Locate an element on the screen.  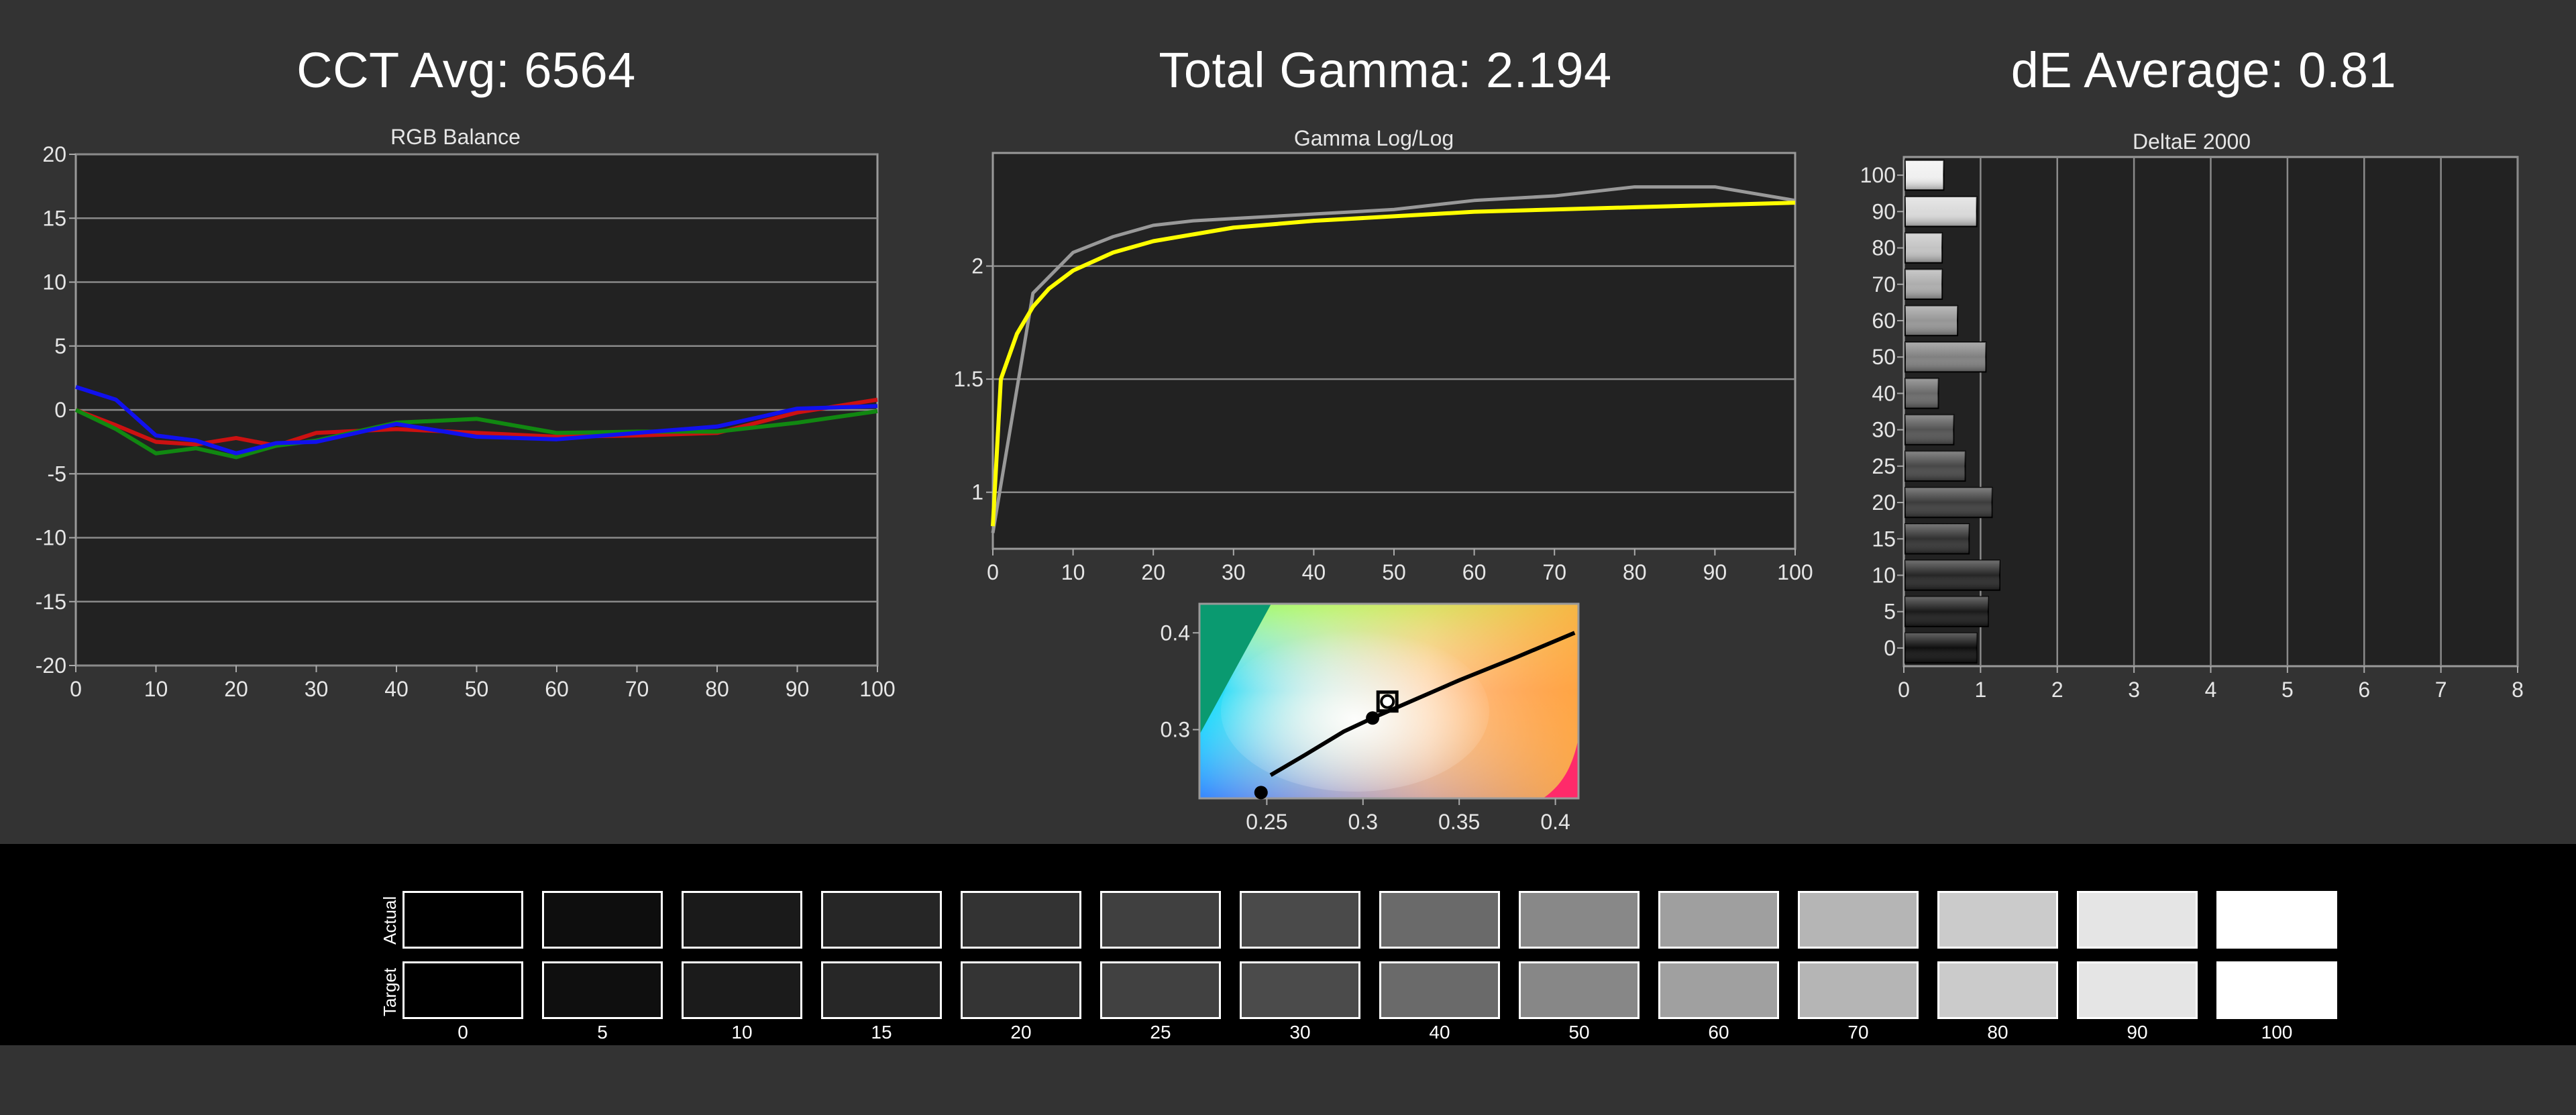
swatch-level-label: 25 is located at coordinates (1160, 1032).